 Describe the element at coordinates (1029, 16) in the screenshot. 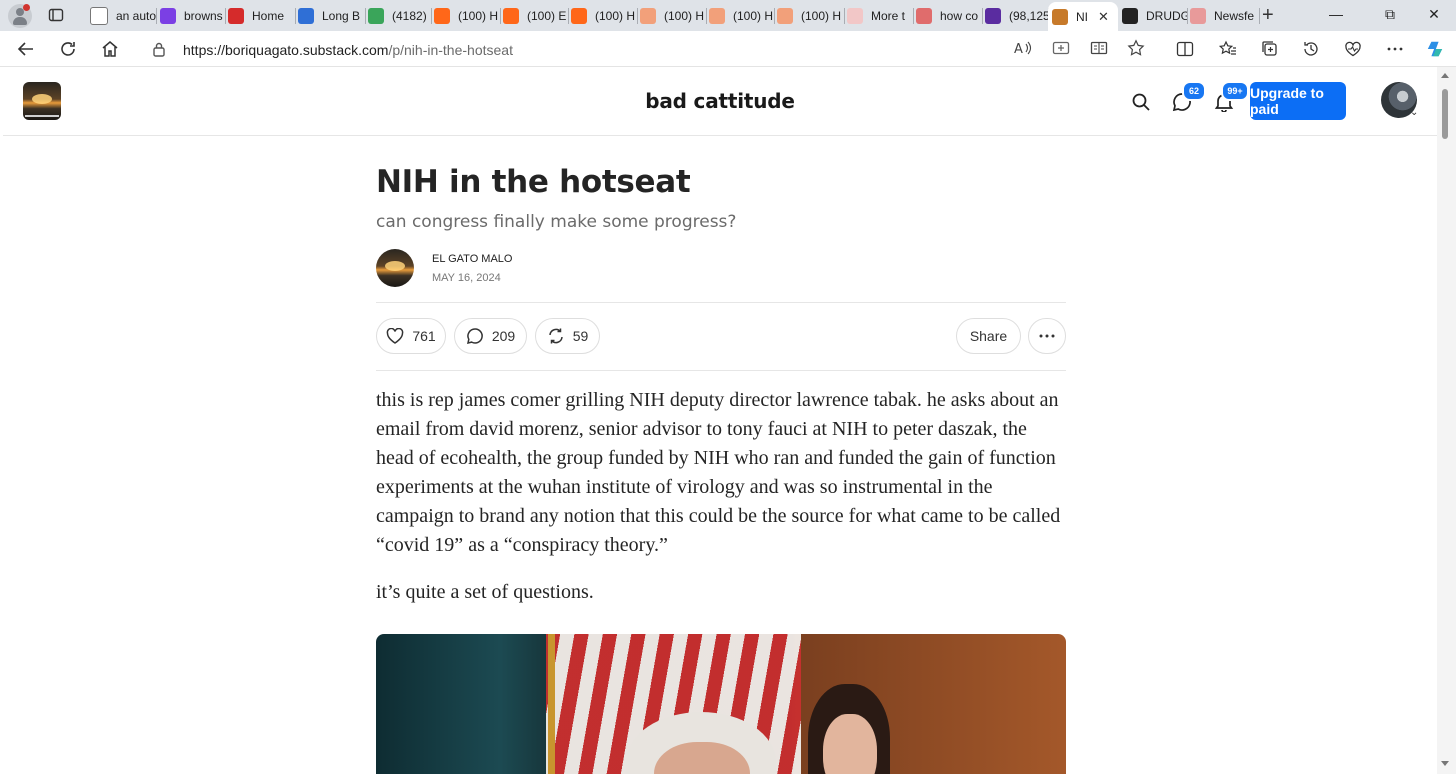

I see `tab-label: (98,125` at that location.